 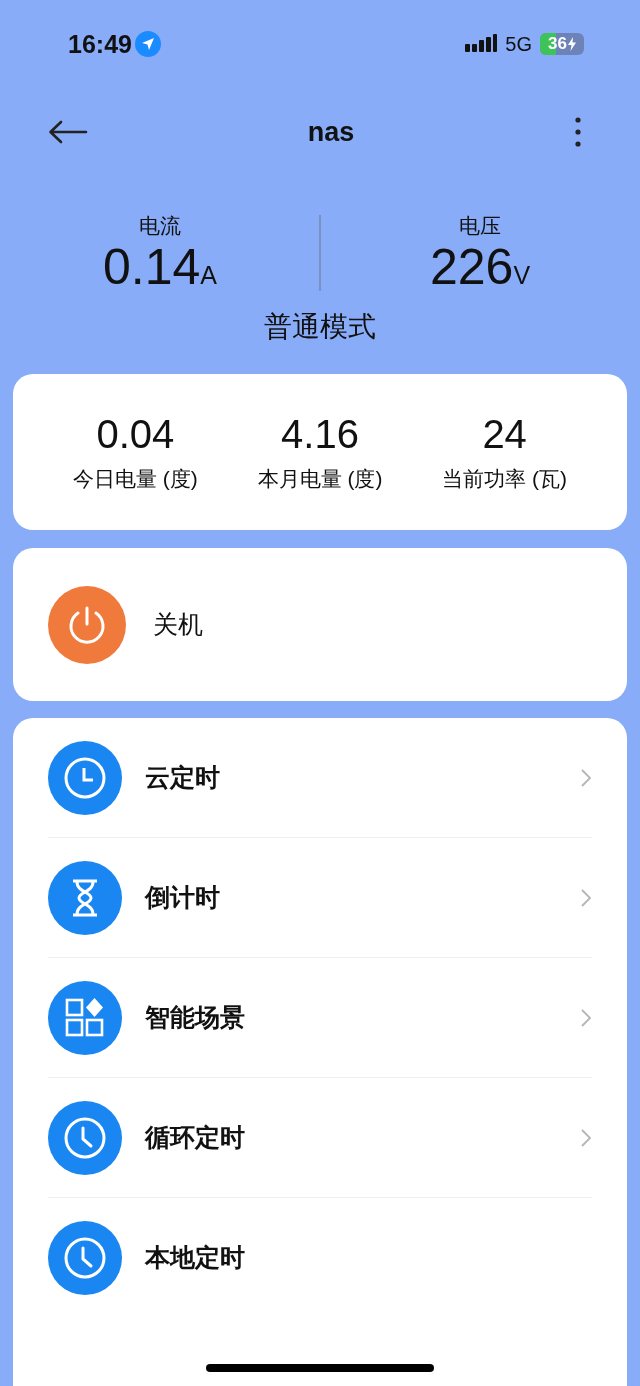 I want to click on reading-value: 0.14, so click(x=152, y=267).